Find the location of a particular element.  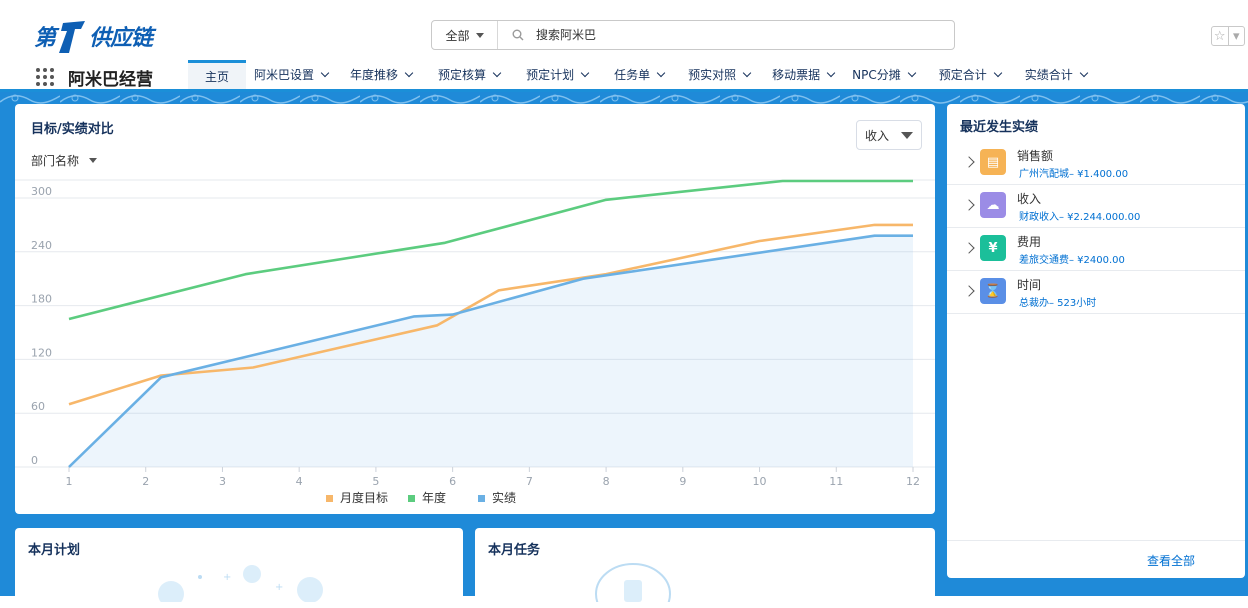

nav-tab-1: 阿米巴设置 is located at coordinates (291, 74).